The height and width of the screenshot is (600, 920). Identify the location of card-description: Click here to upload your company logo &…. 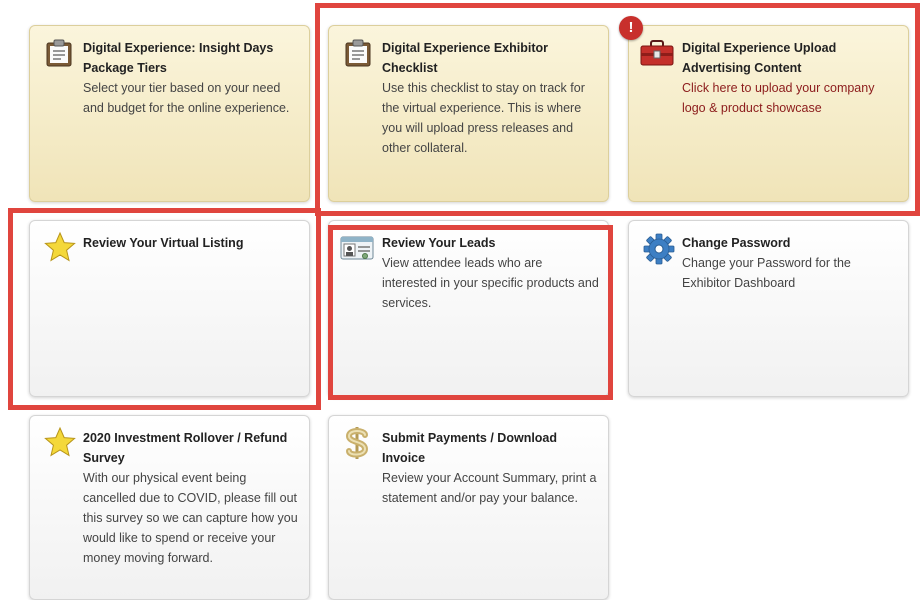
(791, 98).